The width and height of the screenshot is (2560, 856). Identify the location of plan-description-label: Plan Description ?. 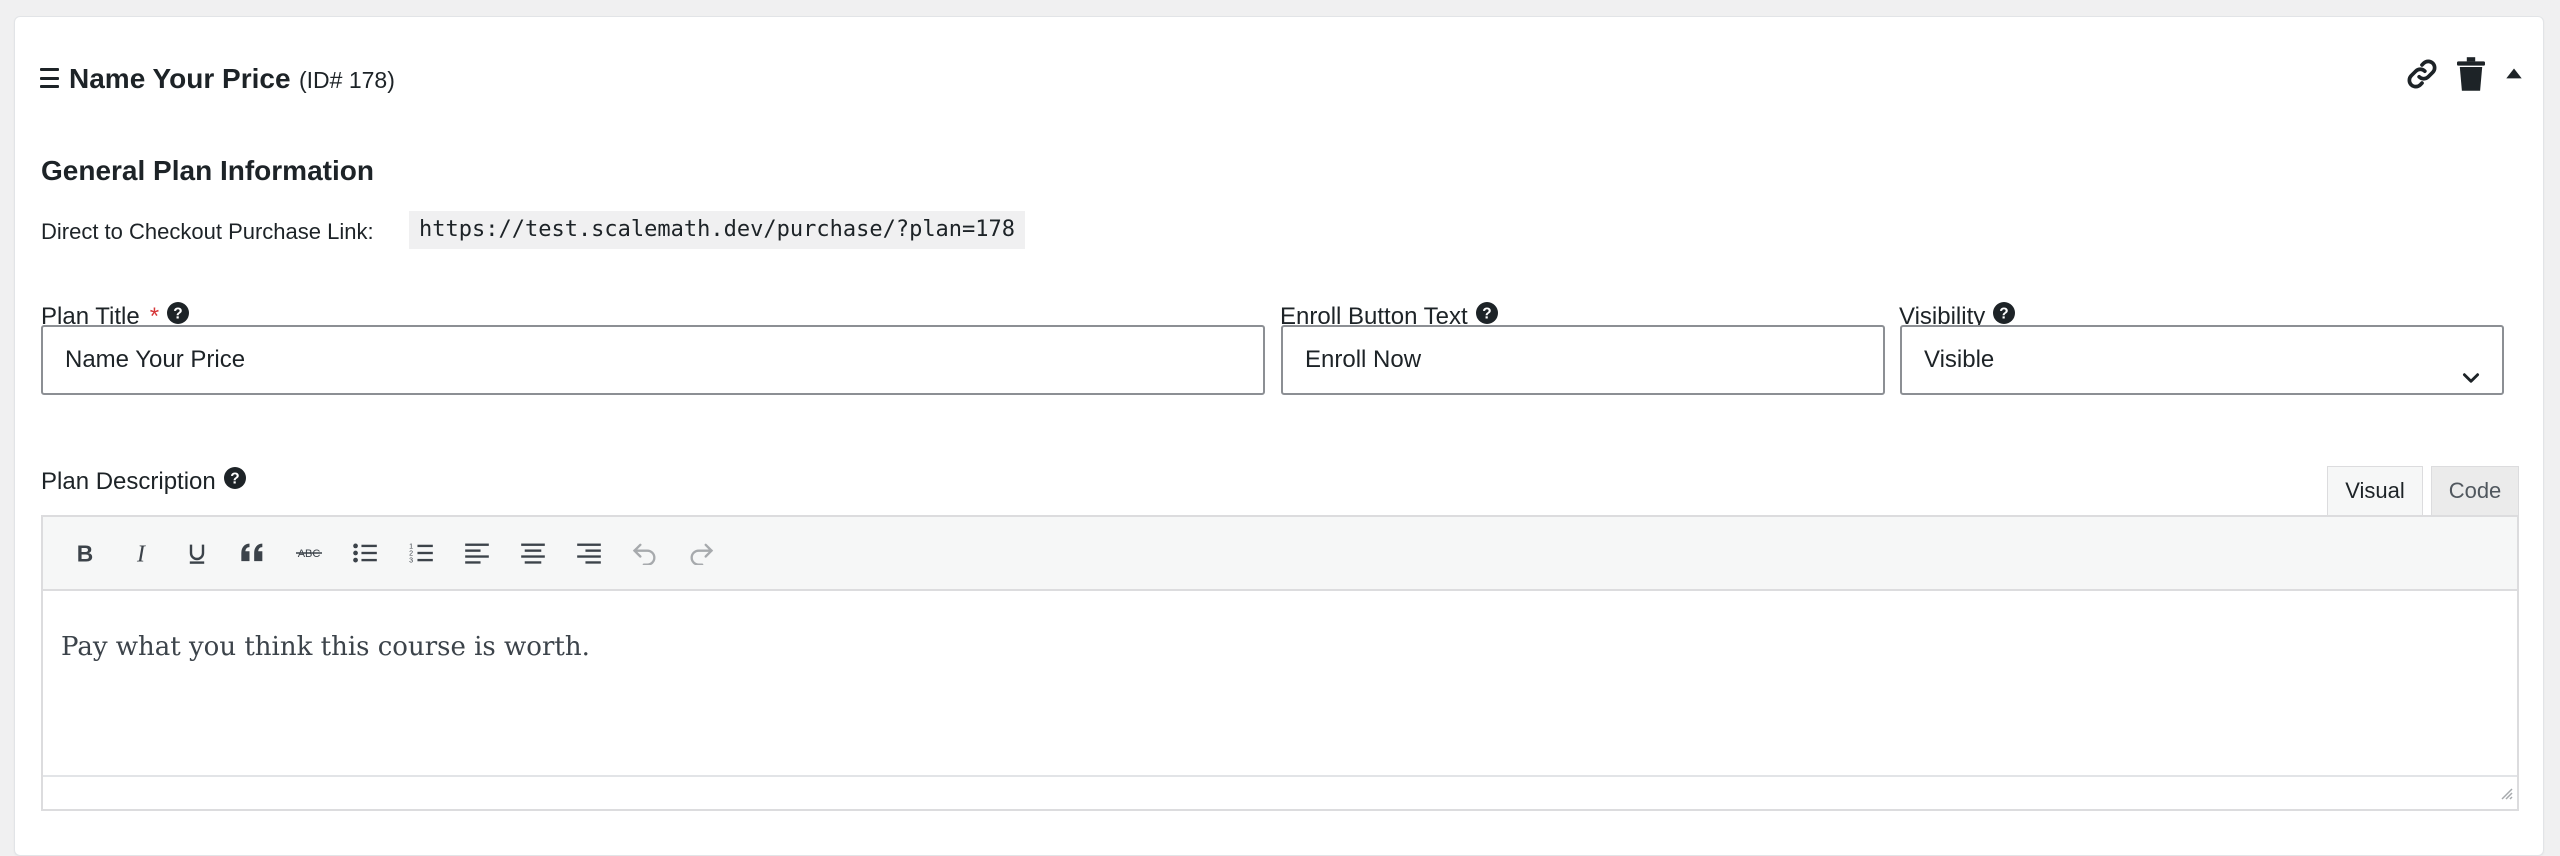
(143, 482).